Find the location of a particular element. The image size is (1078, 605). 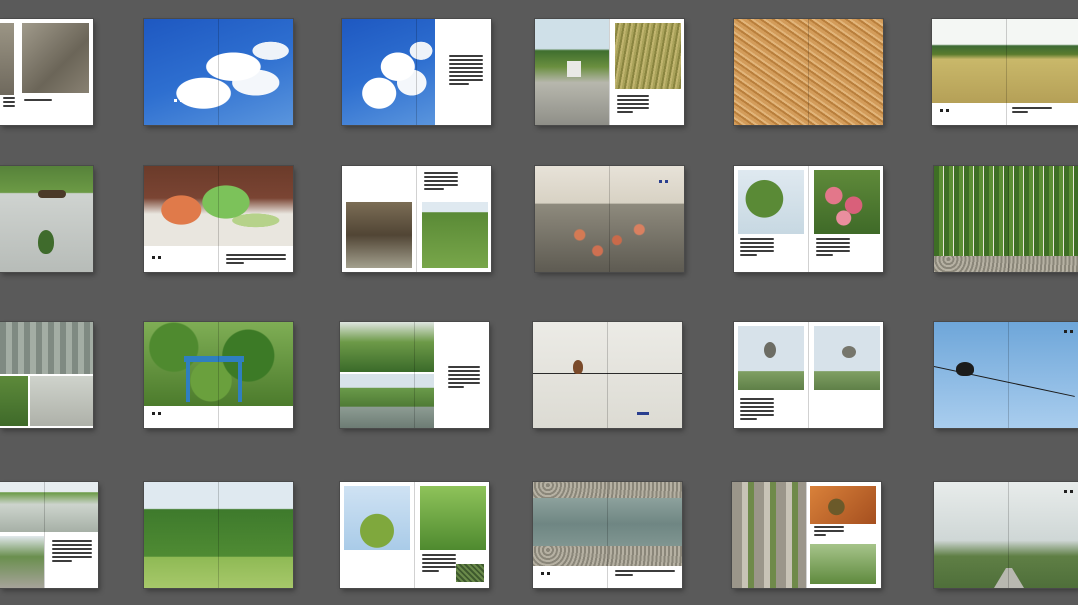

caption-mark is located at coordinates (643, 413).